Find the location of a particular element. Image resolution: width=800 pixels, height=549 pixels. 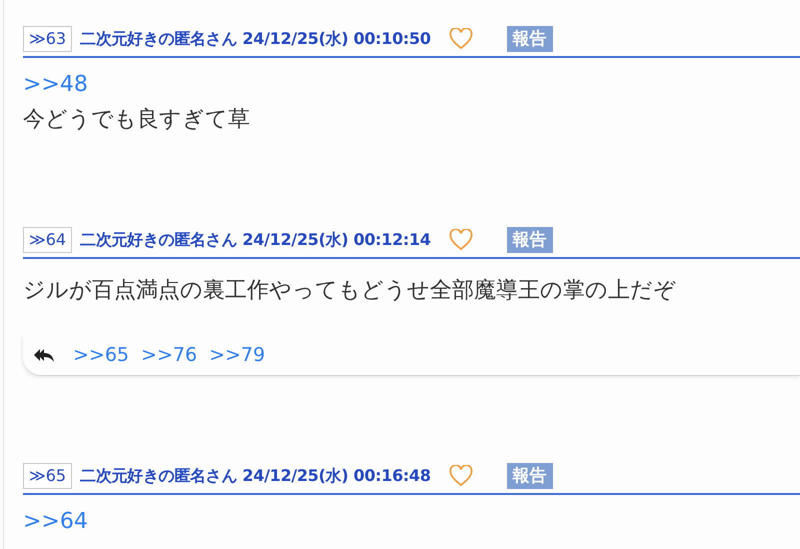

reply-anchor-link: >>48 is located at coordinates (55, 85).